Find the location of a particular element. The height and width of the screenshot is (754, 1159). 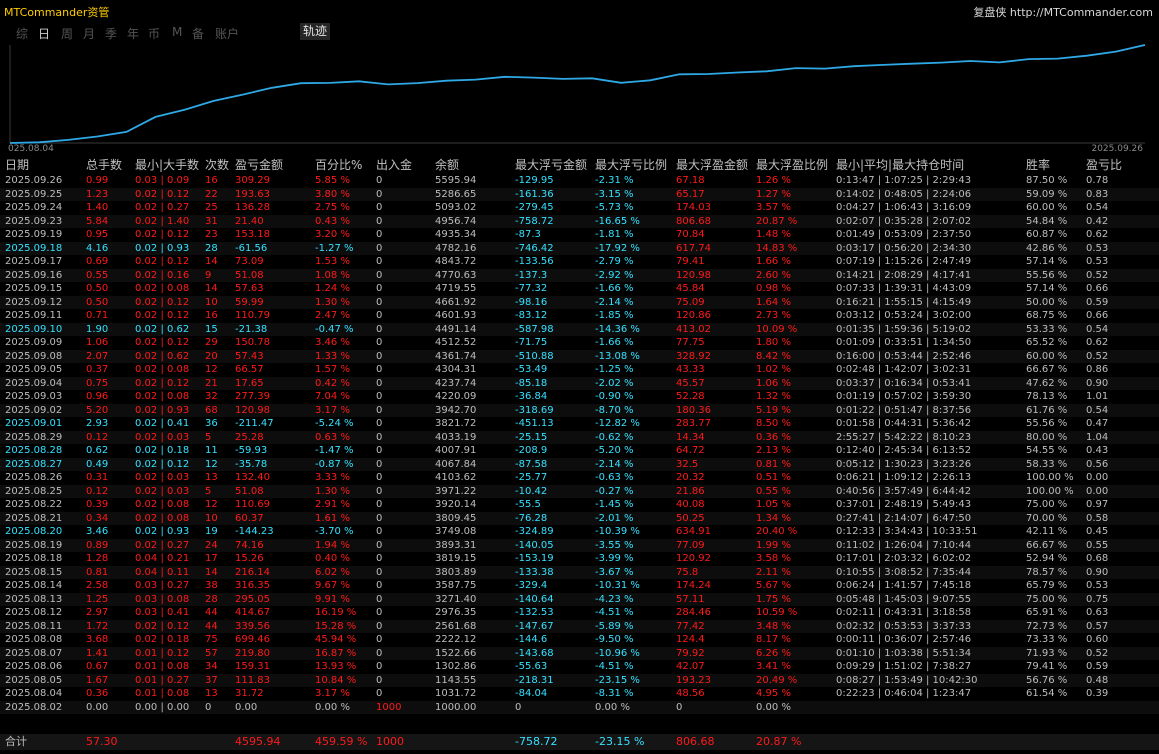

cell-10: 193.23 is located at coordinates (693, 680).